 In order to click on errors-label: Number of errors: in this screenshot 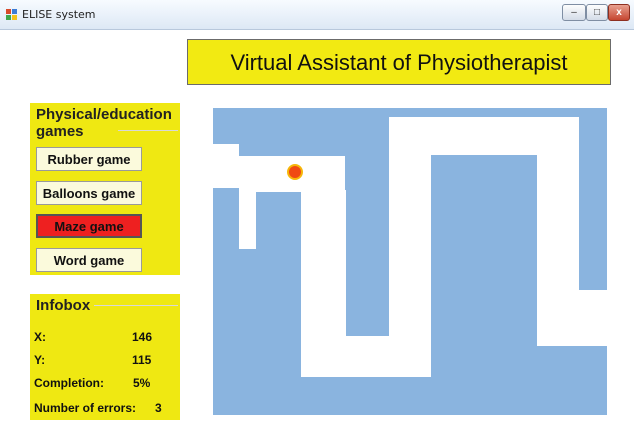, I will do `click(85, 408)`.